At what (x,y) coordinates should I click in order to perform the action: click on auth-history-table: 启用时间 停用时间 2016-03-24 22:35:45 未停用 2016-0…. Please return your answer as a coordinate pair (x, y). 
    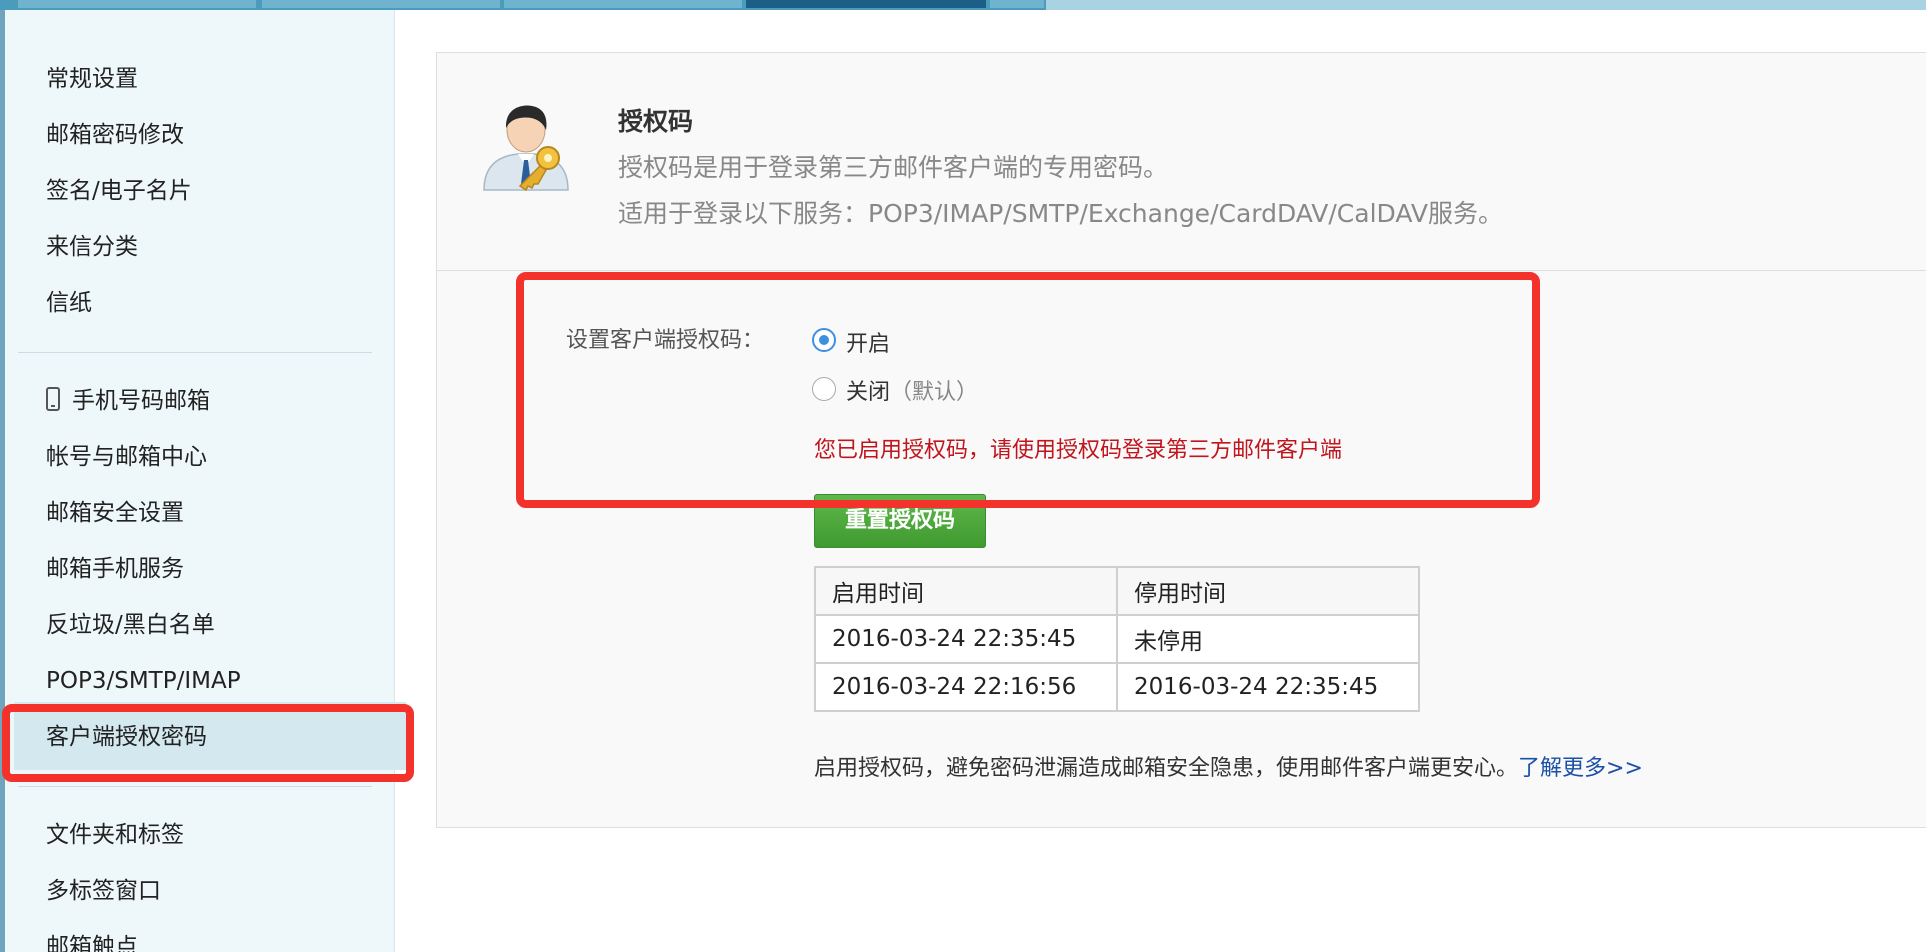
    Looking at the image, I should click on (1117, 639).